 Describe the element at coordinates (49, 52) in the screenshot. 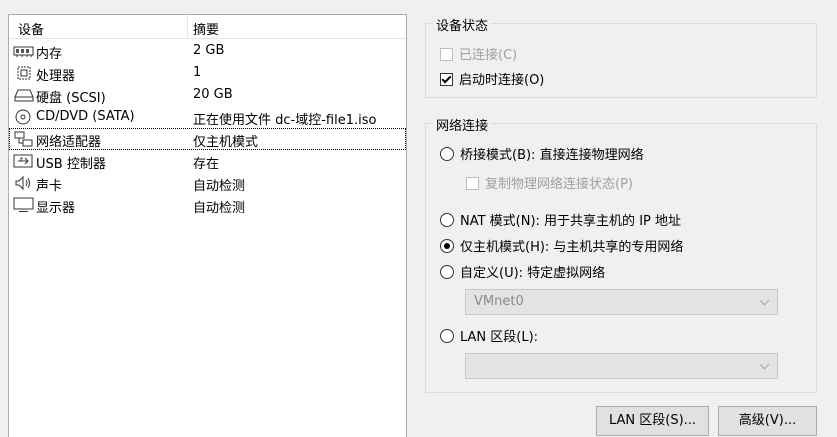

I see `device-name: 内存` at that location.